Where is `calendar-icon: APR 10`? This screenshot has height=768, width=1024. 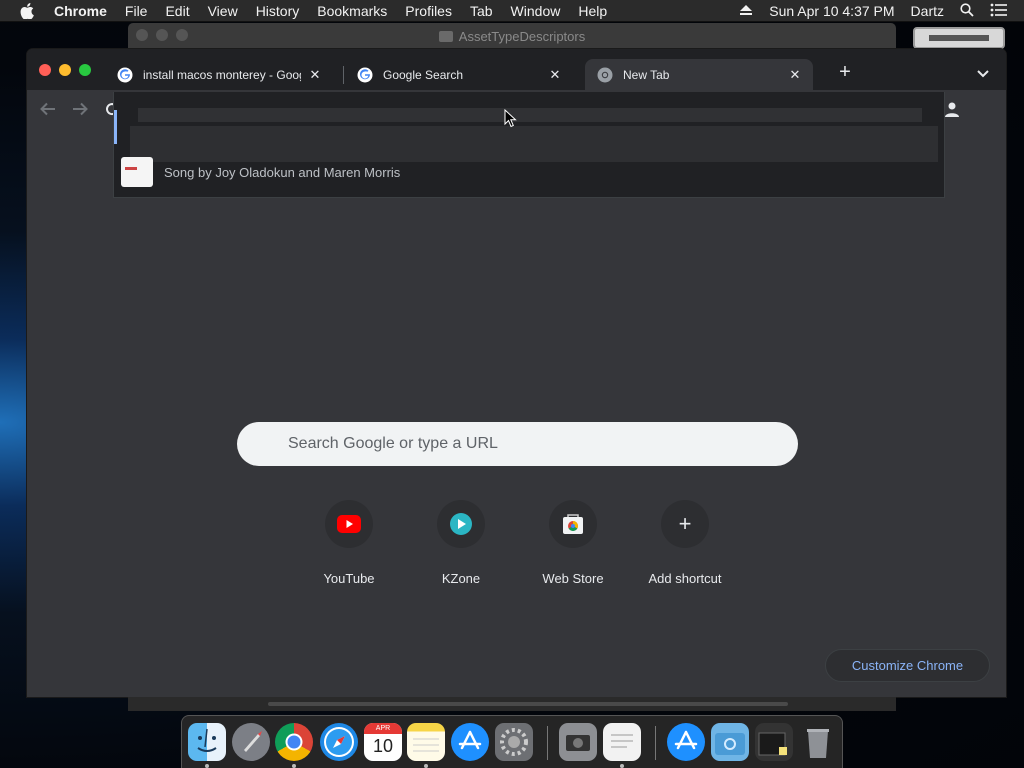
calendar-icon: APR 10 is located at coordinates (383, 742).